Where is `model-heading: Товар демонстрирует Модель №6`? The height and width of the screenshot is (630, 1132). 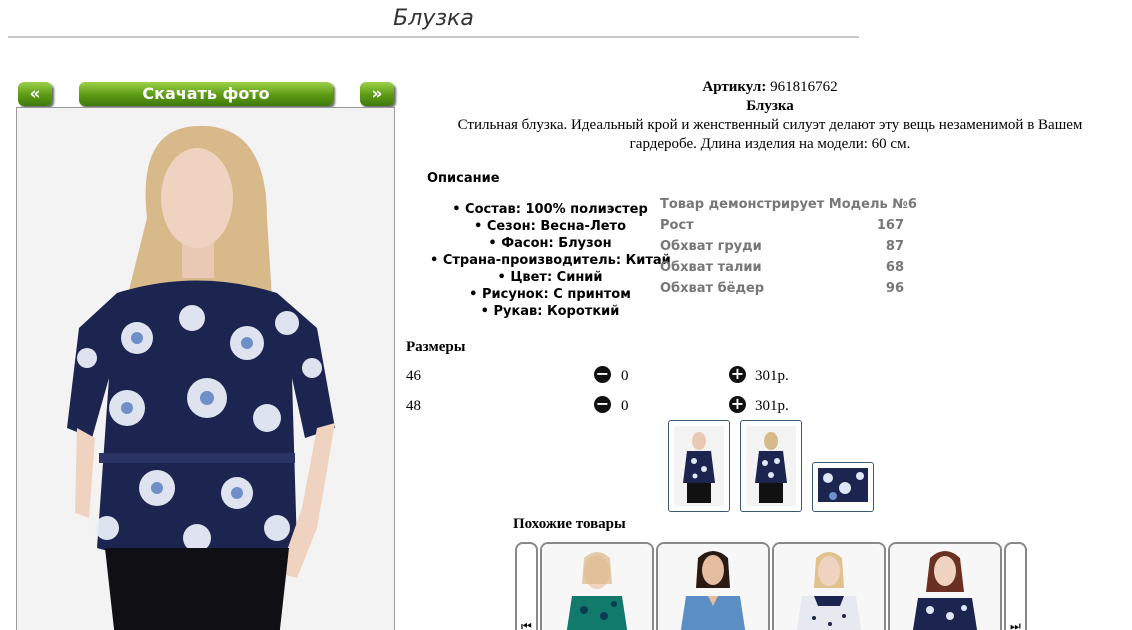
model-heading: Товар демонстрирует Модель №6 is located at coordinates (788, 204).